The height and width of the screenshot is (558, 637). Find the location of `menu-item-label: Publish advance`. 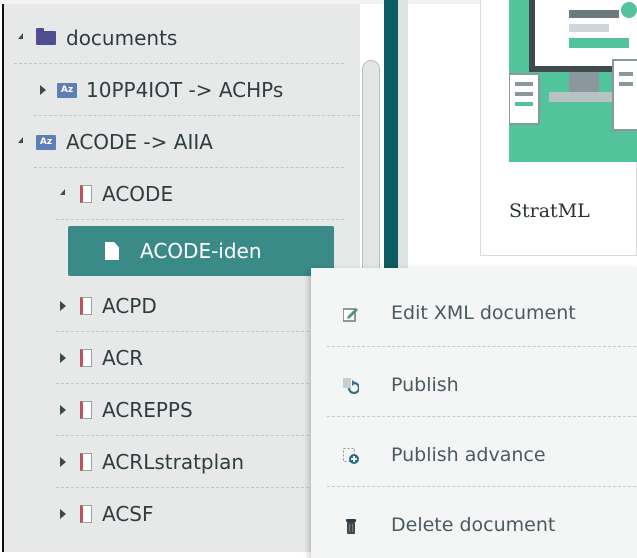

menu-item-label: Publish advance is located at coordinates (468, 455).